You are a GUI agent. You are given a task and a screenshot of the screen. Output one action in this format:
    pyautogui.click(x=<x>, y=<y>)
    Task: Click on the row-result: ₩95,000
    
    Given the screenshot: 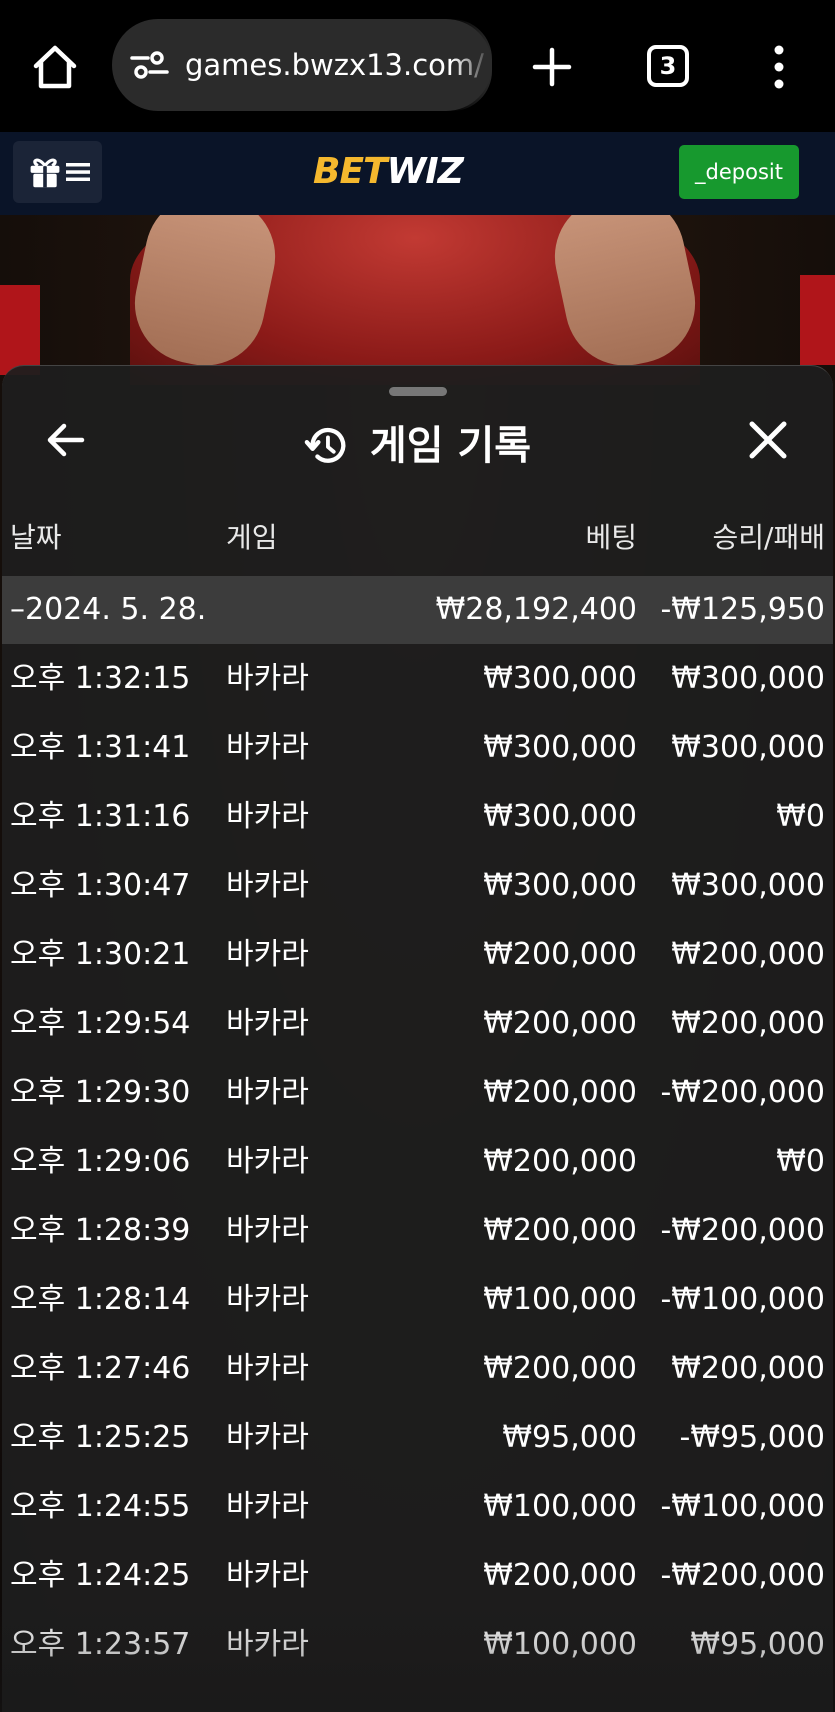 What is the action you would take?
    pyautogui.click(x=757, y=1644)
    